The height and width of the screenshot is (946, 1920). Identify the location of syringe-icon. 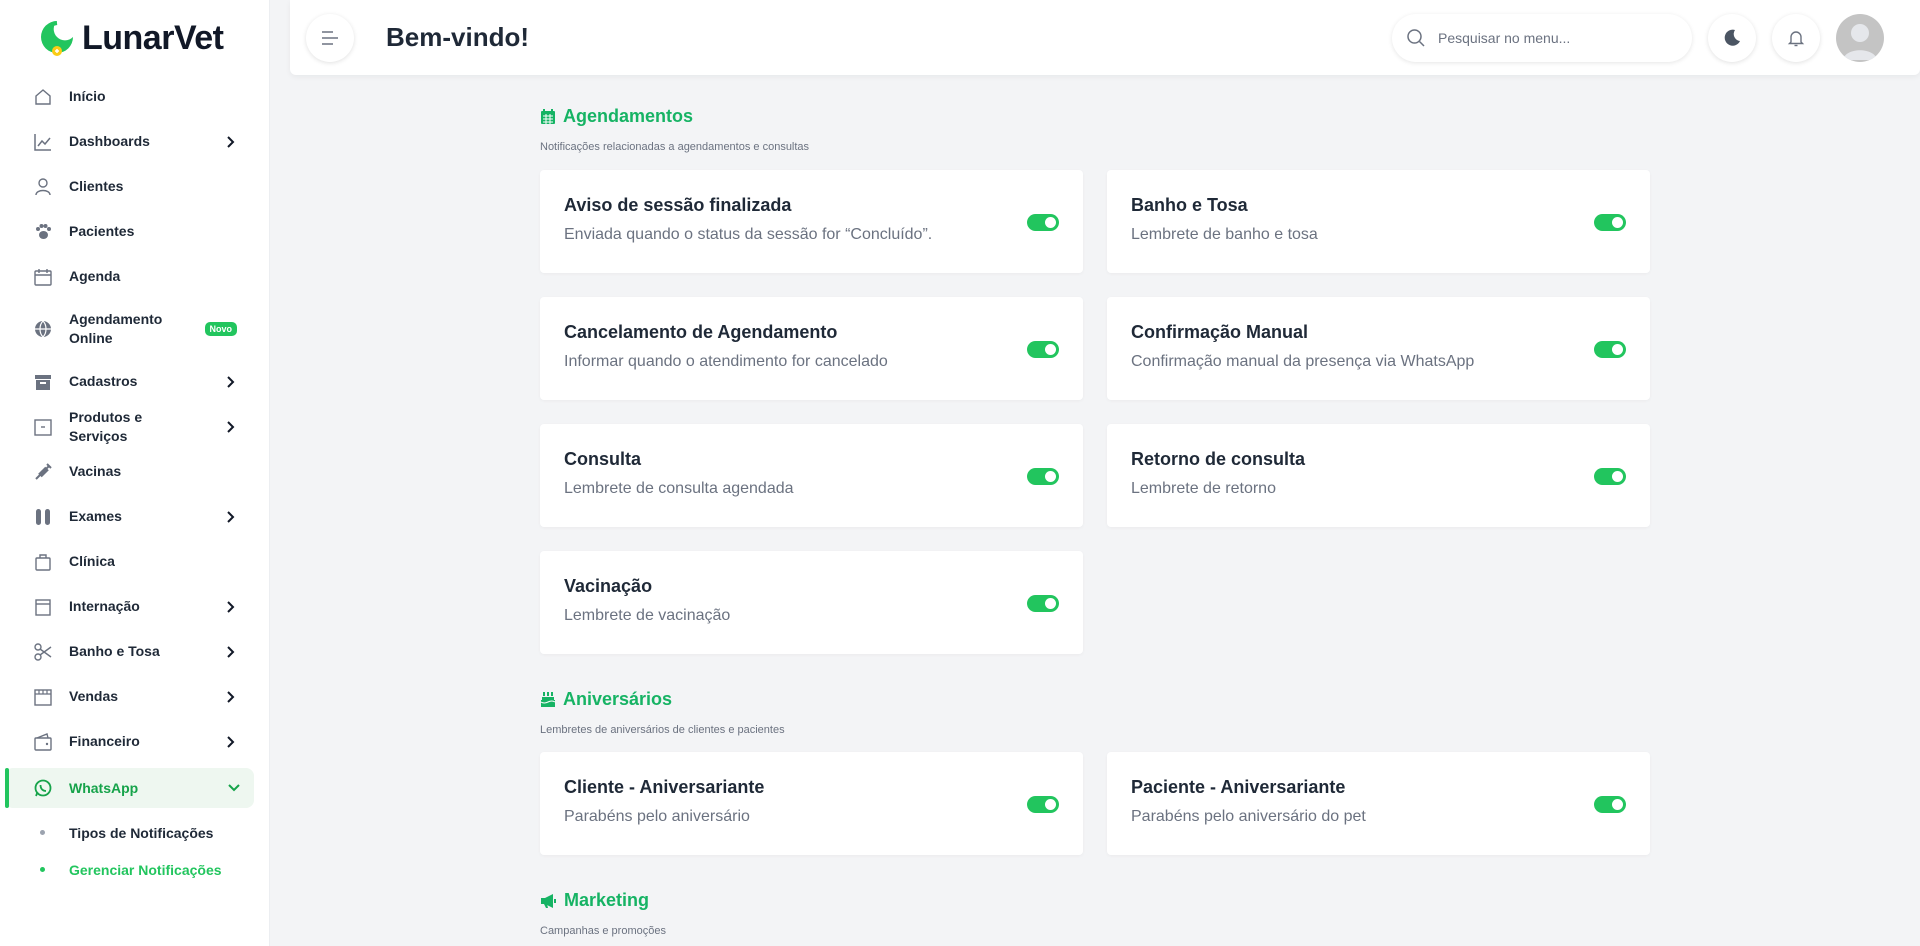
(43, 472).